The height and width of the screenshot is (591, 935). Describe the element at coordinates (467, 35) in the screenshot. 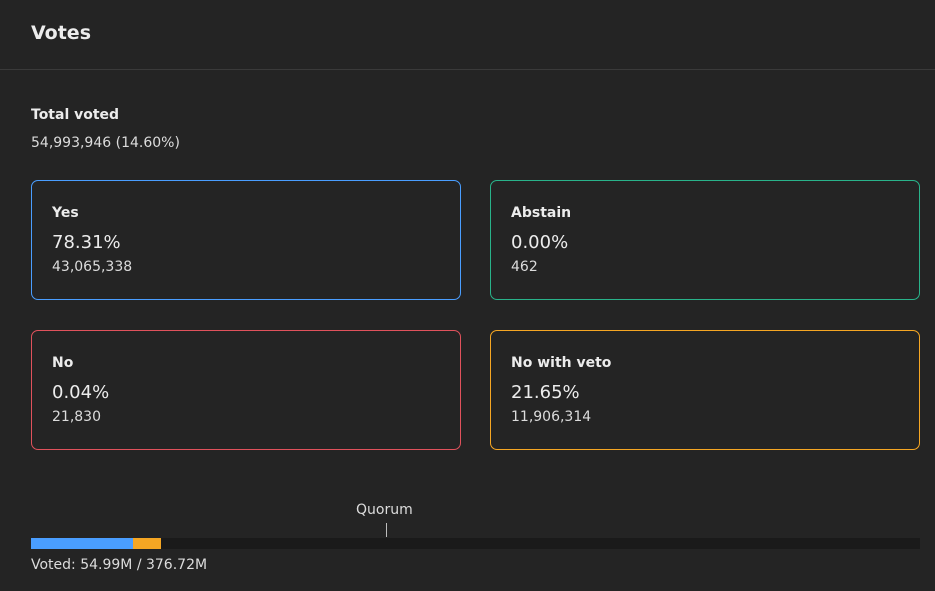

I see `panel-header: Votes` at that location.